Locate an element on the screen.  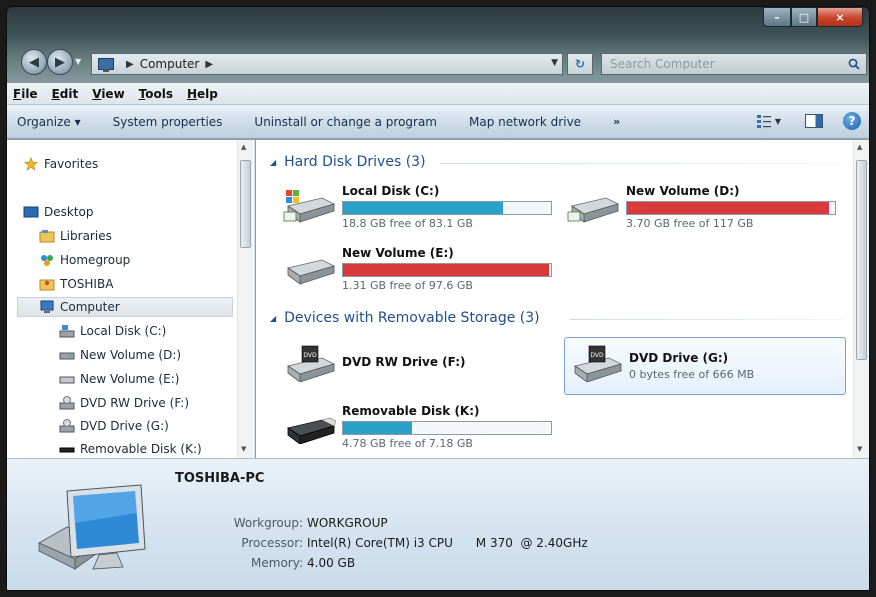
refresh-button: ↻ is located at coordinates (580, 64).